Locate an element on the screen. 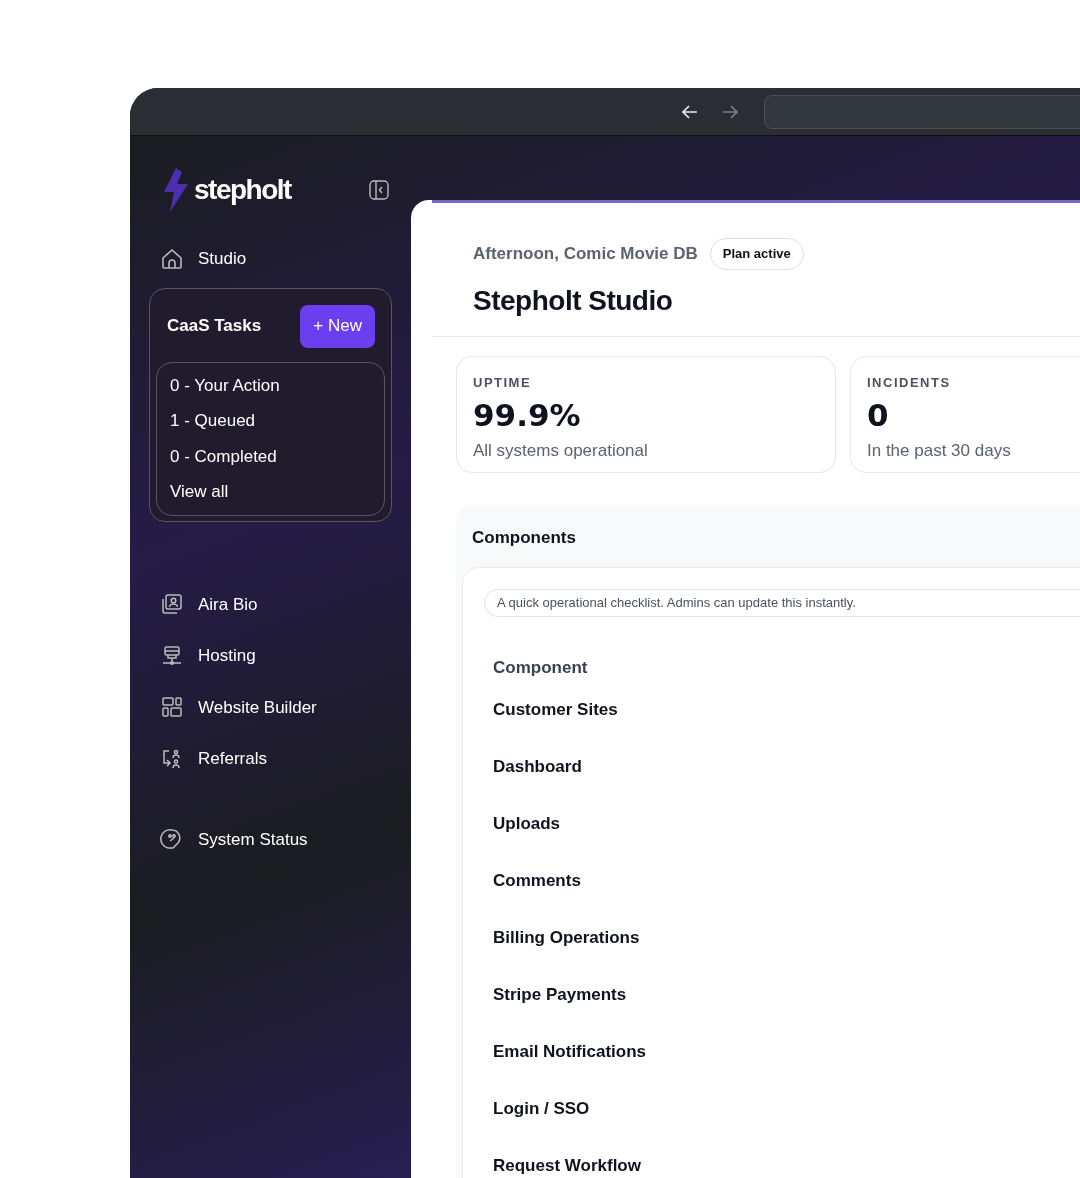 The width and height of the screenshot is (1080, 1178). task-item: View all is located at coordinates (270, 492).